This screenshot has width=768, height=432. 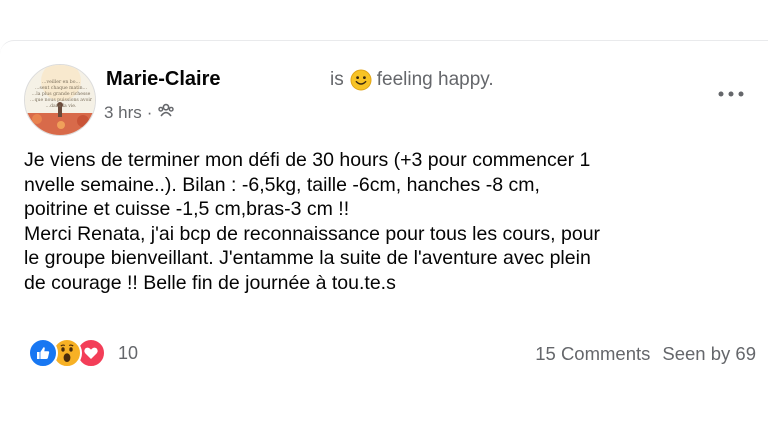 I want to click on more-options-button, so click(x=731, y=94).